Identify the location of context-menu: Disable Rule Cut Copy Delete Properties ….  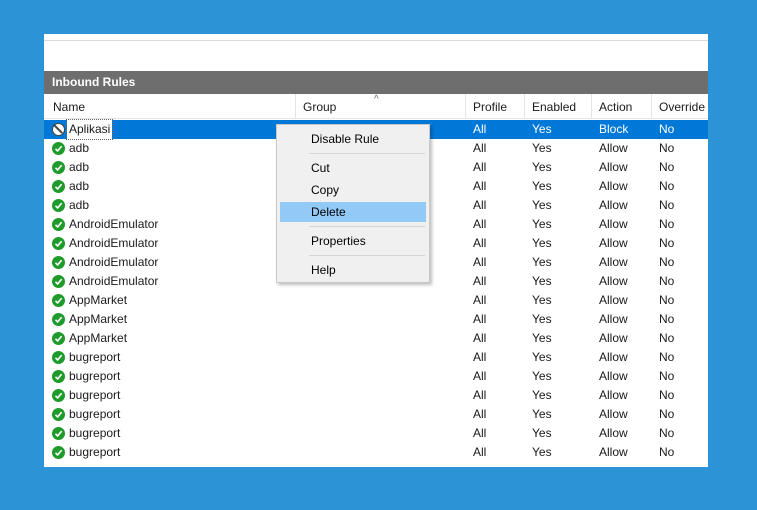
(353, 203).